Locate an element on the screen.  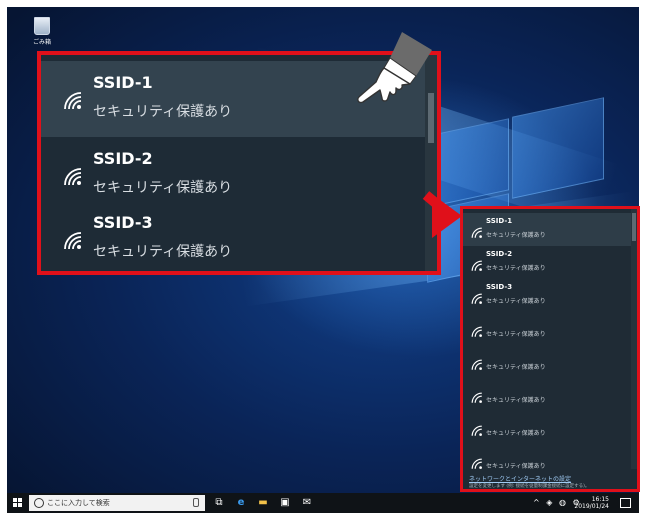
callout-arrow-icon is located at coordinates (447, 216).